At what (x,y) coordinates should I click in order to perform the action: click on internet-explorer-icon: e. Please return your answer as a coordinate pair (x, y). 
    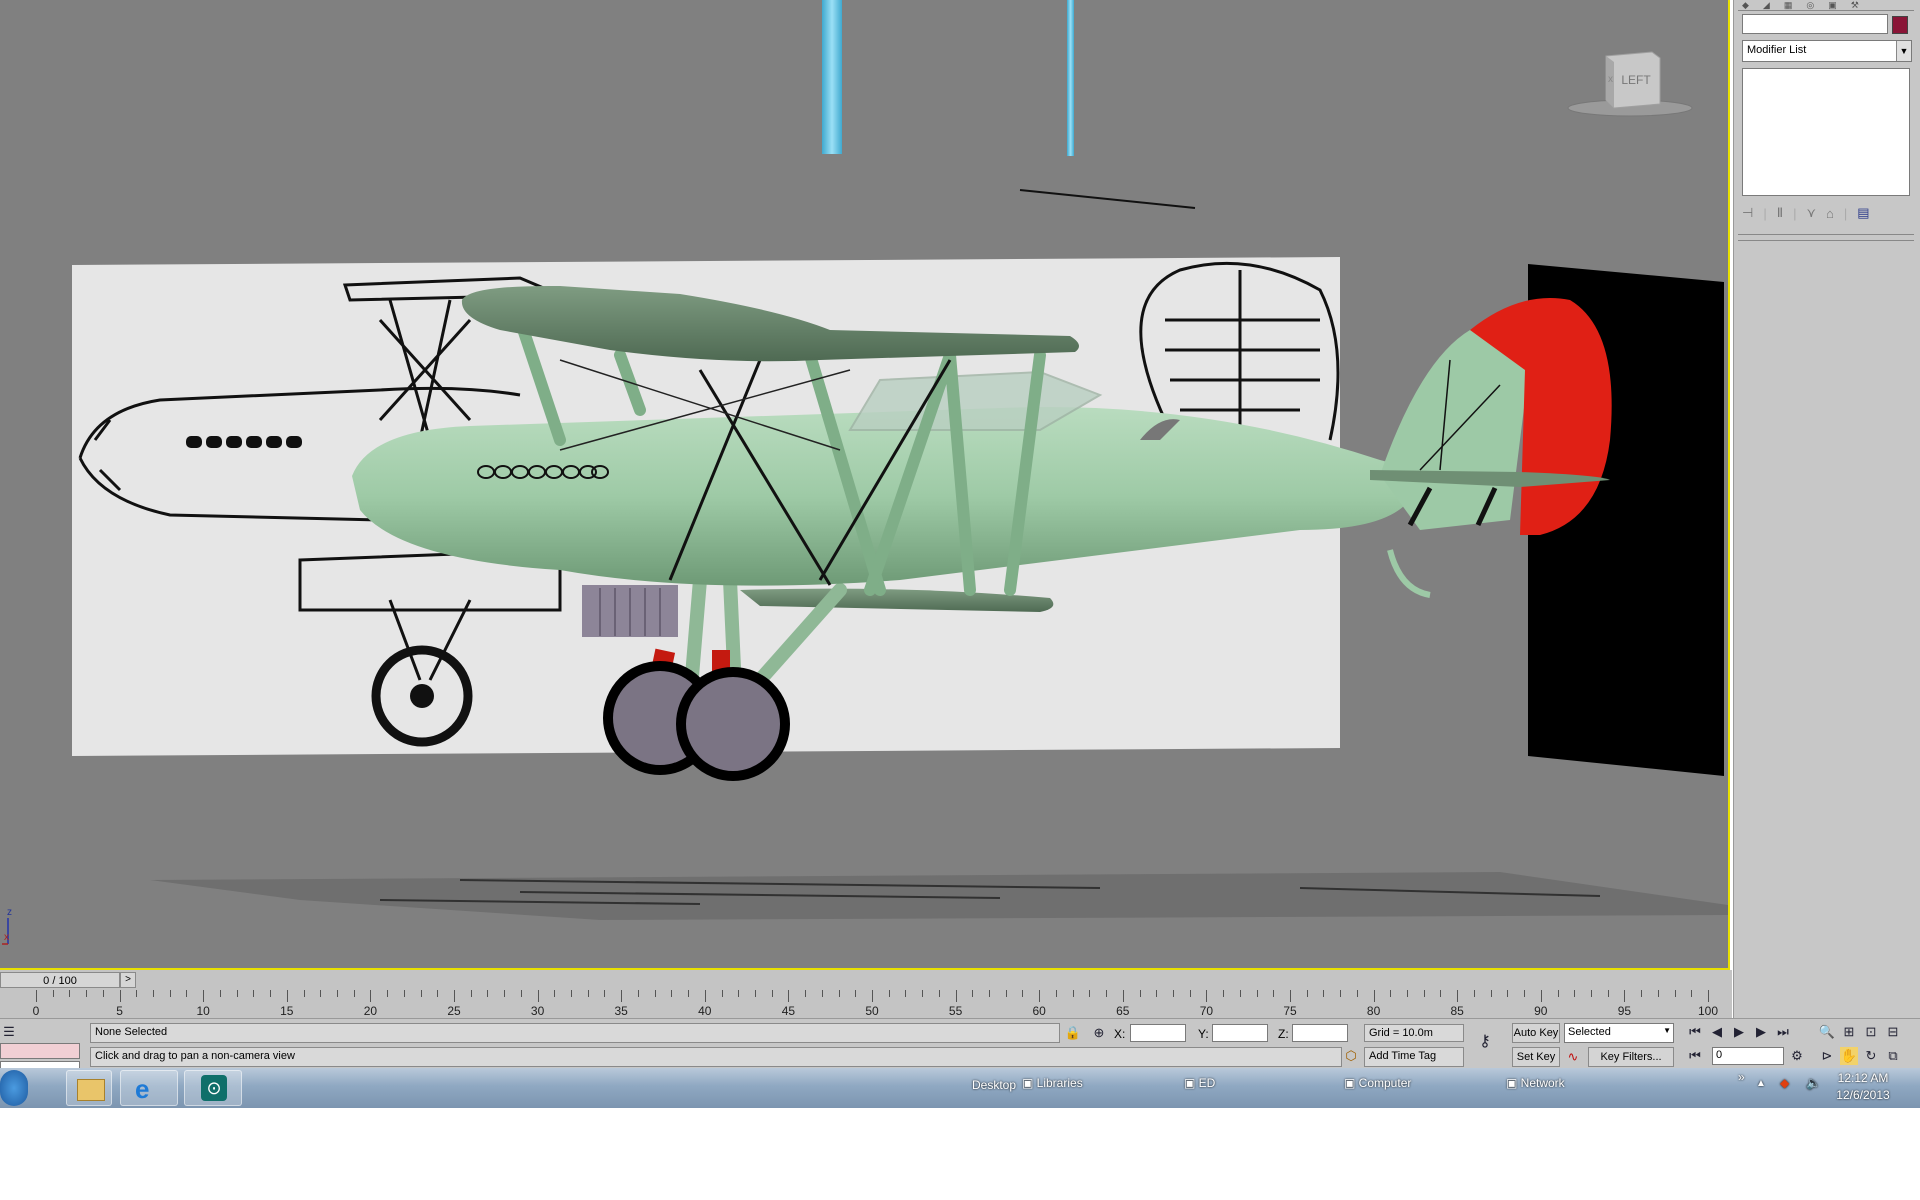
    Looking at the image, I should click on (149, 1088).